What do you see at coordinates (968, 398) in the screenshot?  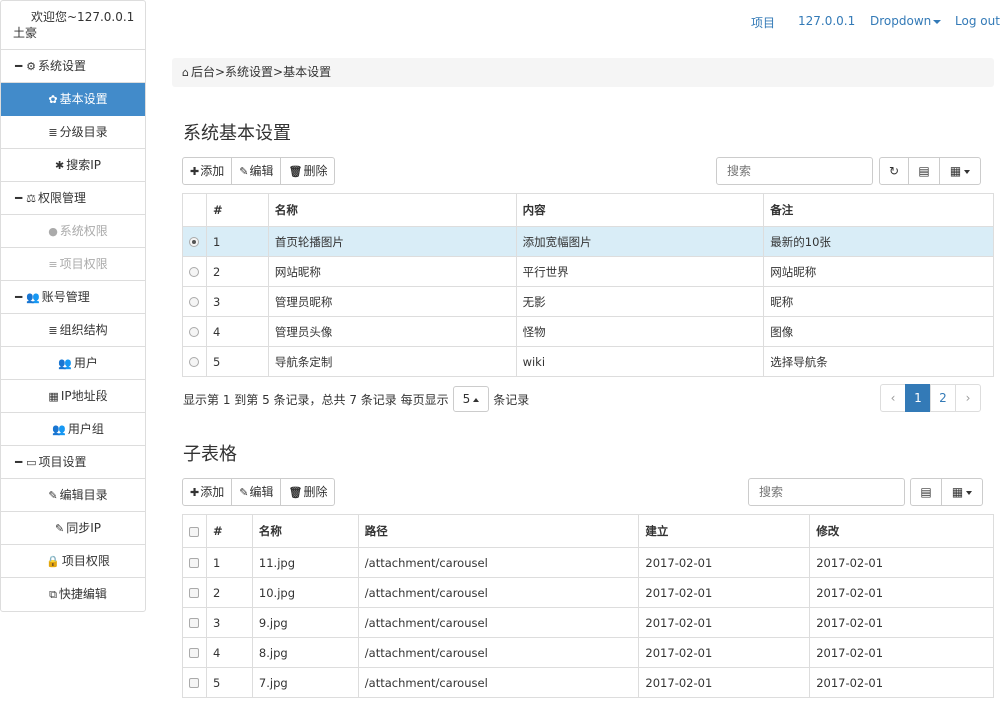 I see `next-page-button: ›` at bounding box center [968, 398].